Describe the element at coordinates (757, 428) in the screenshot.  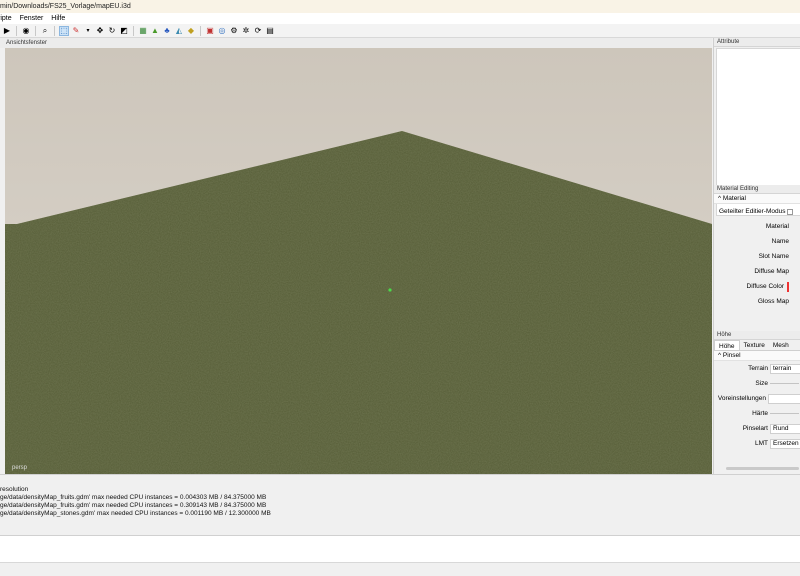
I see `pinselart-row: Pinselart Rund` at that location.